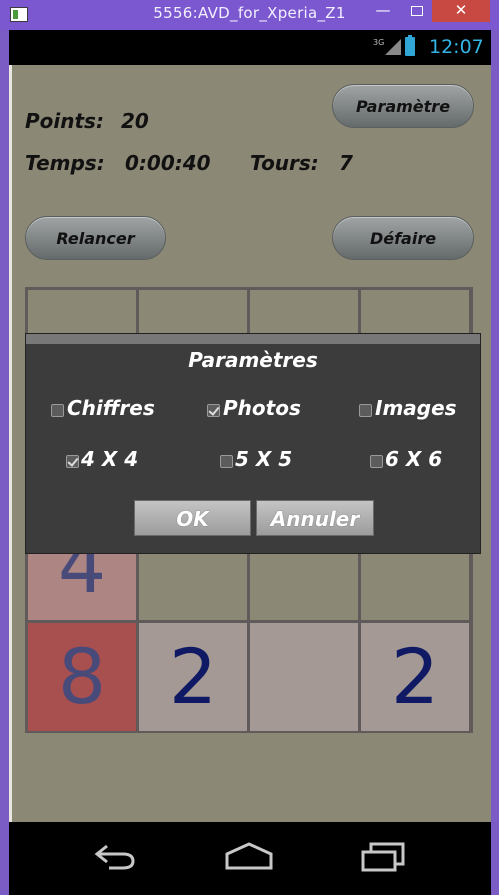 This screenshot has height=895, width=499. Describe the element at coordinates (95, 238) in the screenshot. I see `restart-button: Relancer` at that location.